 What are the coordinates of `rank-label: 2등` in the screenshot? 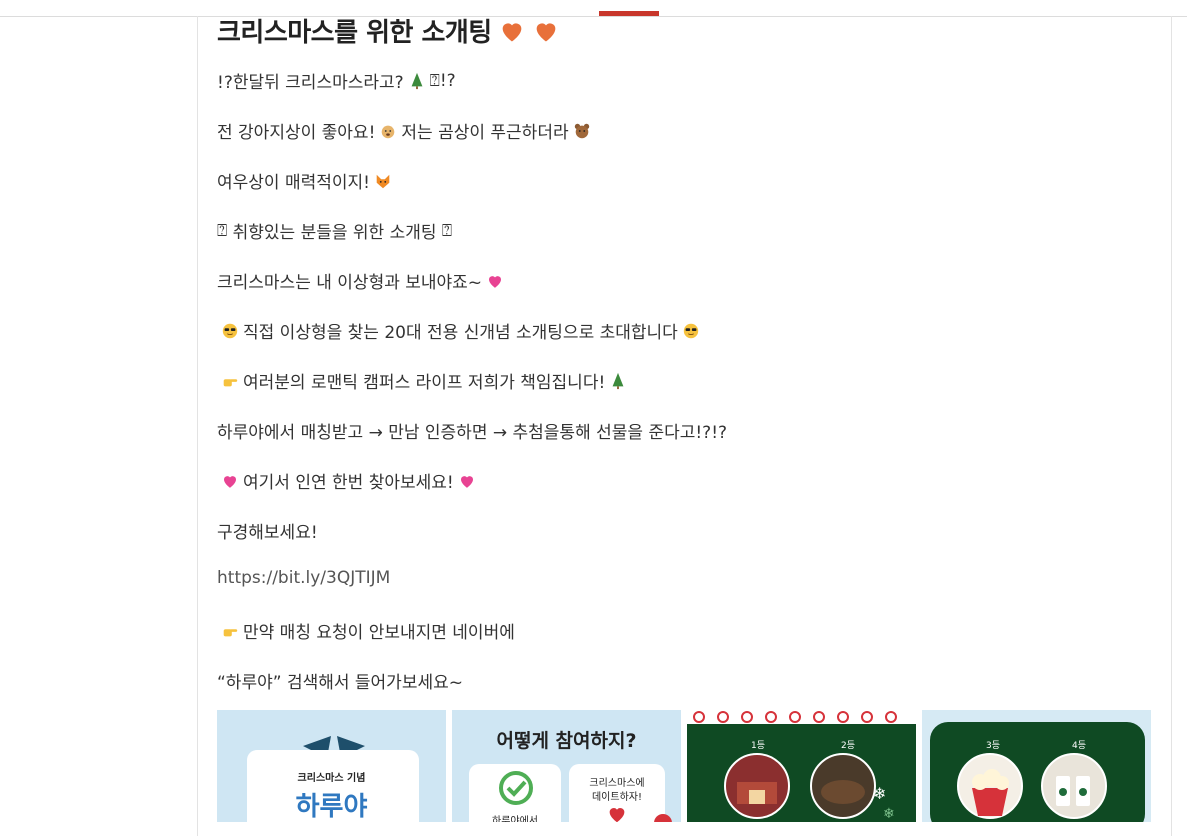 It's located at (848, 746).